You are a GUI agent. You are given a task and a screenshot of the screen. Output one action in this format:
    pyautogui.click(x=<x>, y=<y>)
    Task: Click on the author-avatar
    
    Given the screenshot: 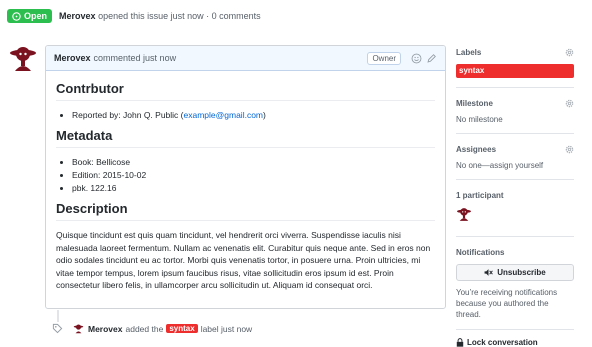 What is the action you would take?
    pyautogui.click(x=23, y=58)
    